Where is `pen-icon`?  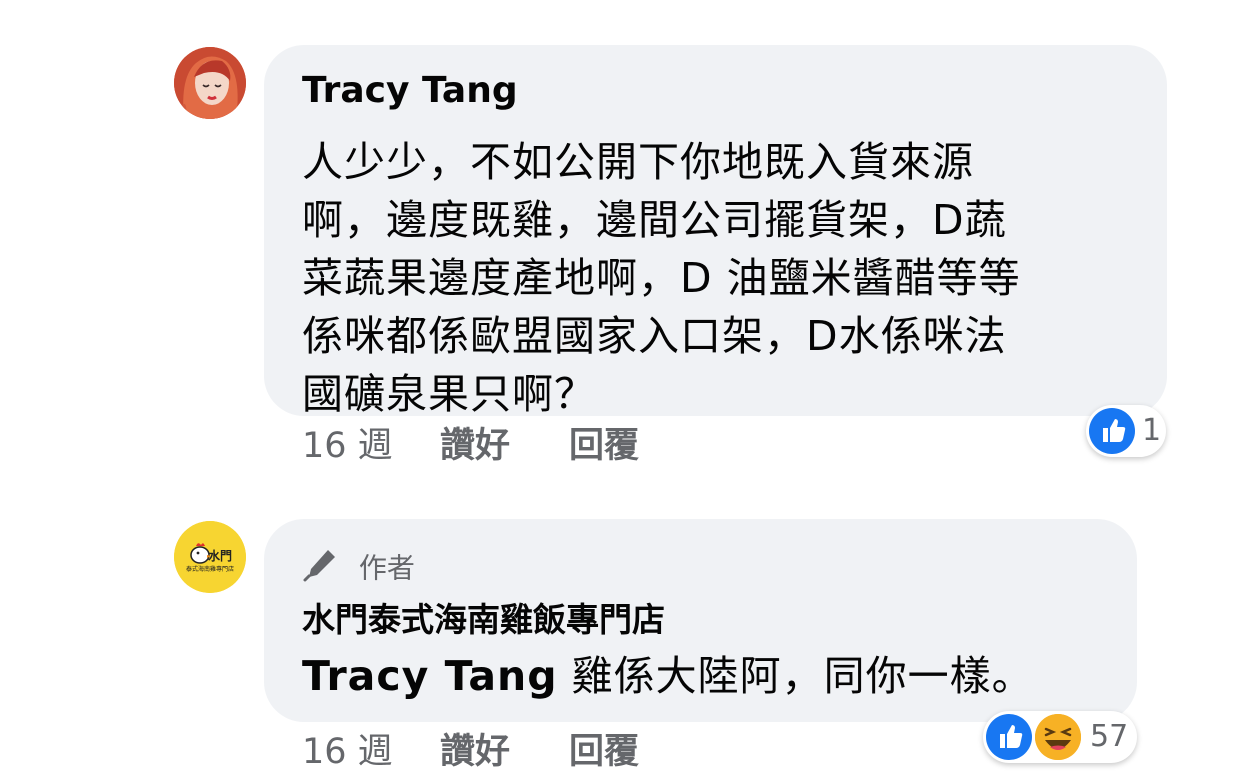
pen-icon is located at coordinates (321, 568).